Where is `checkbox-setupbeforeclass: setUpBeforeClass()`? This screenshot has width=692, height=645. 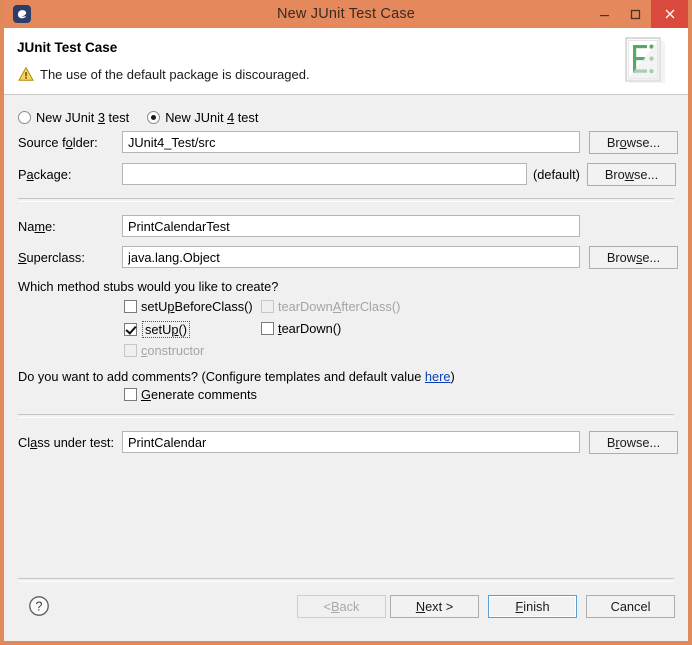
checkbox-setupbeforeclass: setUpBeforeClass() is located at coordinates (188, 306).